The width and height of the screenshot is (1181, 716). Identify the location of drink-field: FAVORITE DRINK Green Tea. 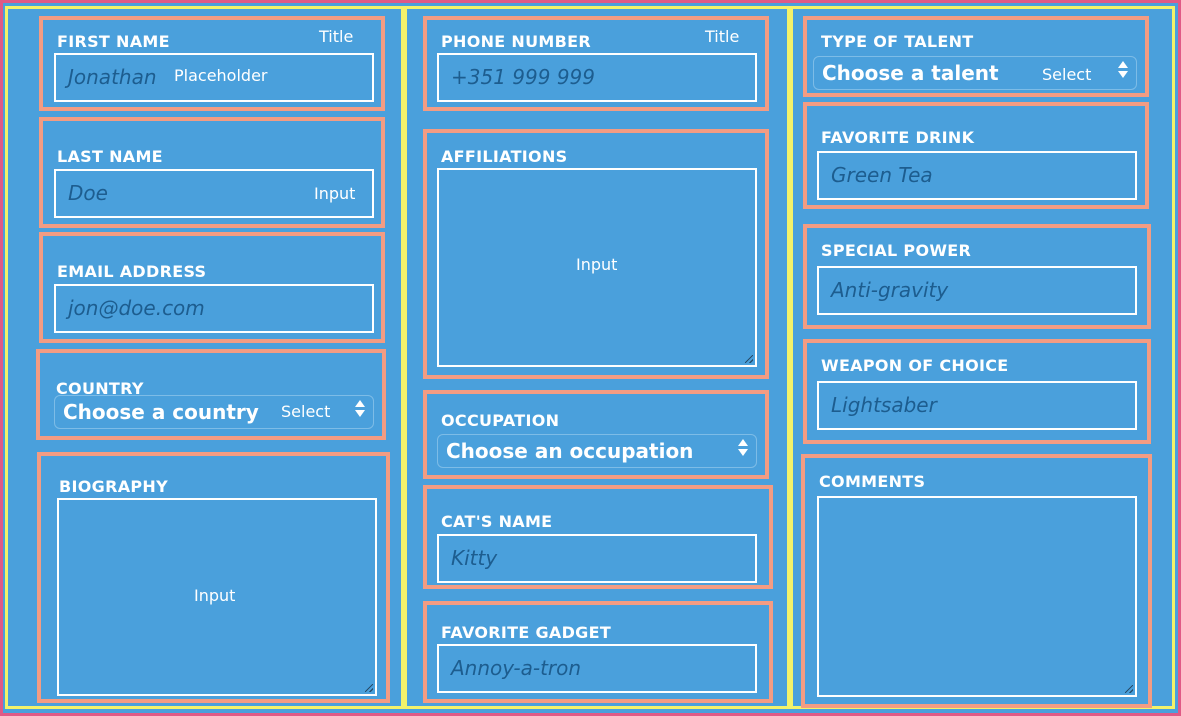
(976, 155).